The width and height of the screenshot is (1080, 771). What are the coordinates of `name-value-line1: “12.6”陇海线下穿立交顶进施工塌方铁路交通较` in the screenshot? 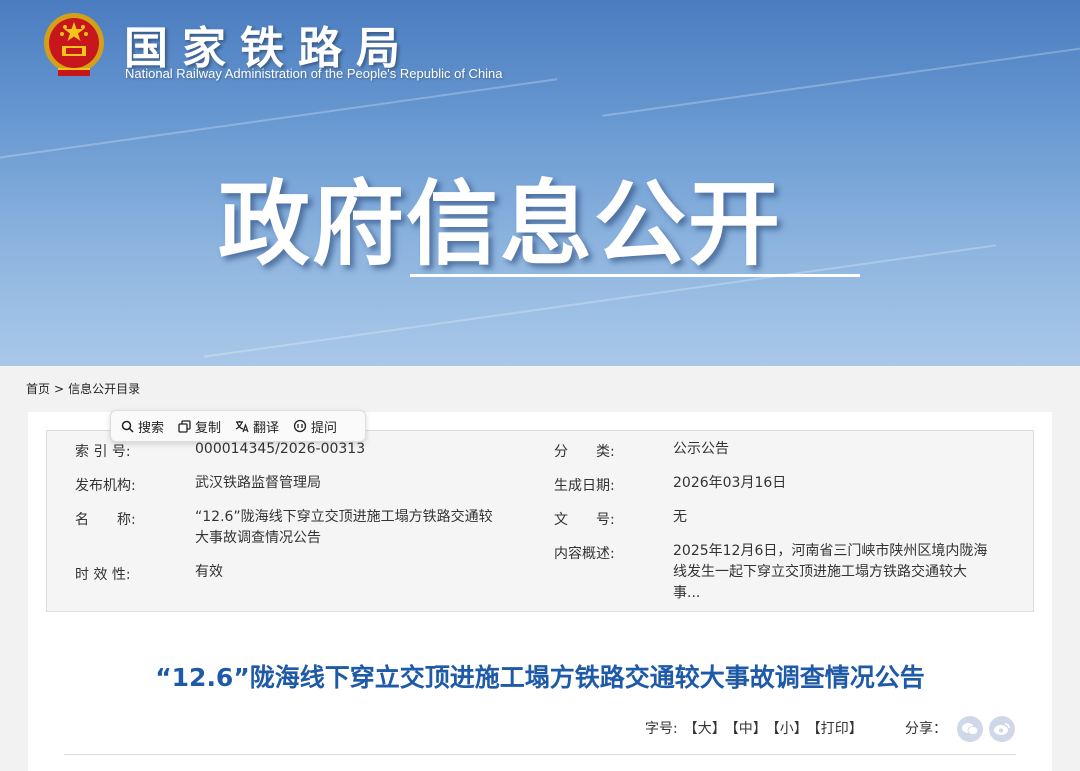 It's located at (344, 517).